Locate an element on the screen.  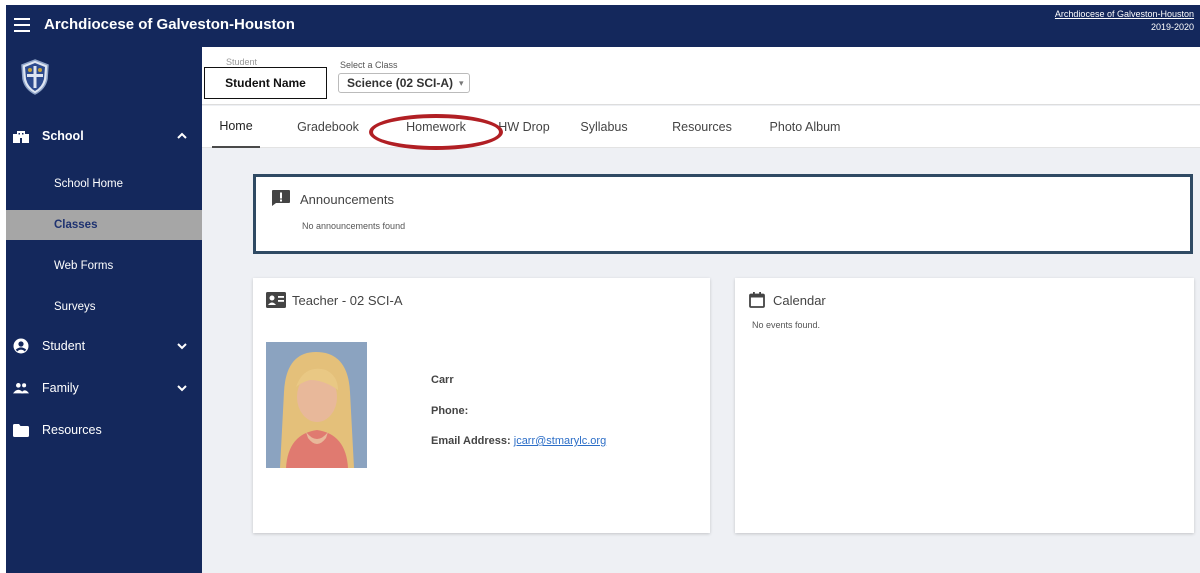
school-crest-logo is located at coordinates (35, 77).